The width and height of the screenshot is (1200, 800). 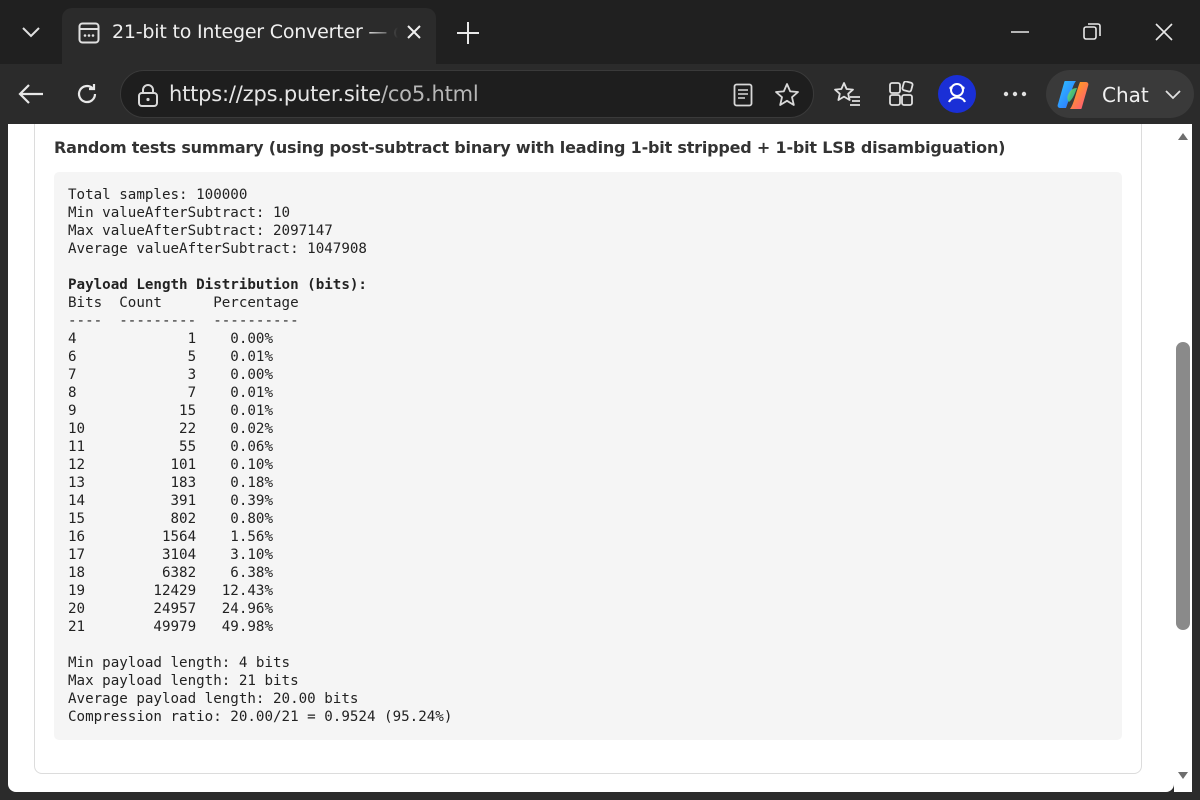 I want to click on tab-actions-button, so click(x=31, y=32).